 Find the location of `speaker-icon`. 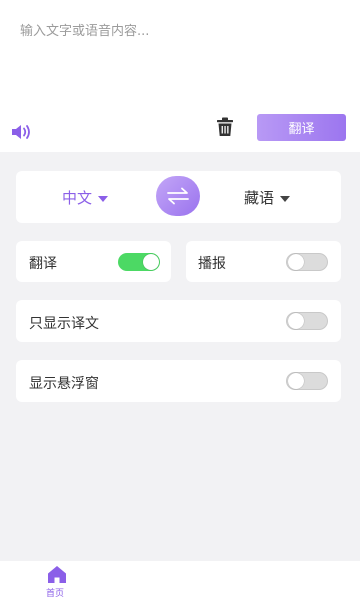

speaker-icon is located at coordinates (22, 132).